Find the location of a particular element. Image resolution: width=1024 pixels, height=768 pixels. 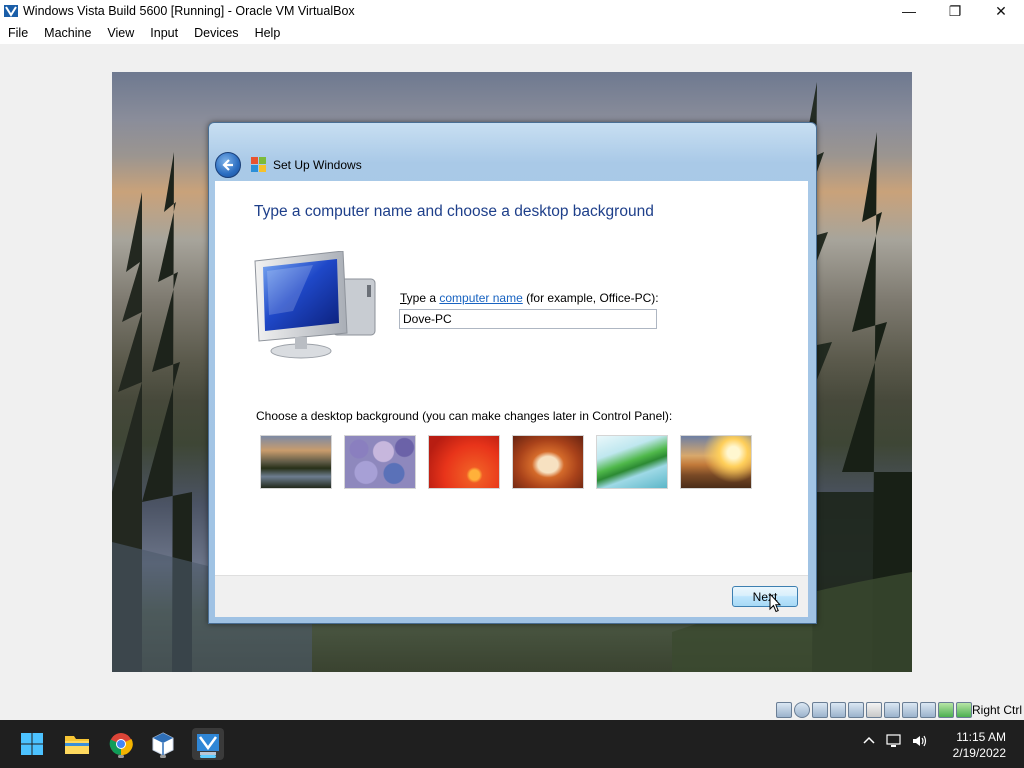

vista-vm-active-indicator is located at coordinates (208, 756).